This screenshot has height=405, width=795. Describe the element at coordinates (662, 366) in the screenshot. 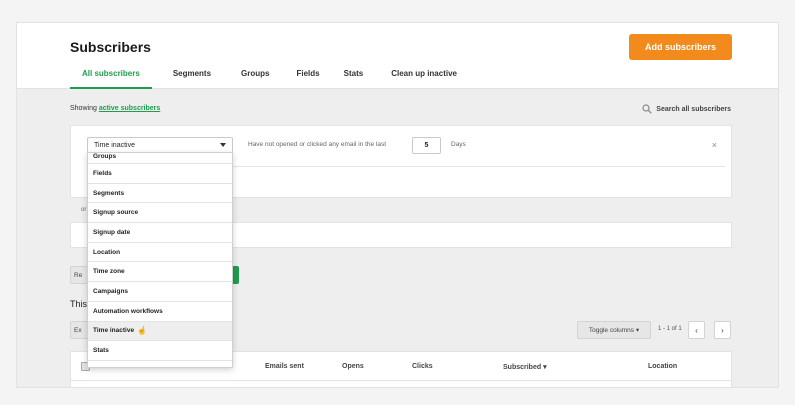

I see `column-location: Location` at that location.